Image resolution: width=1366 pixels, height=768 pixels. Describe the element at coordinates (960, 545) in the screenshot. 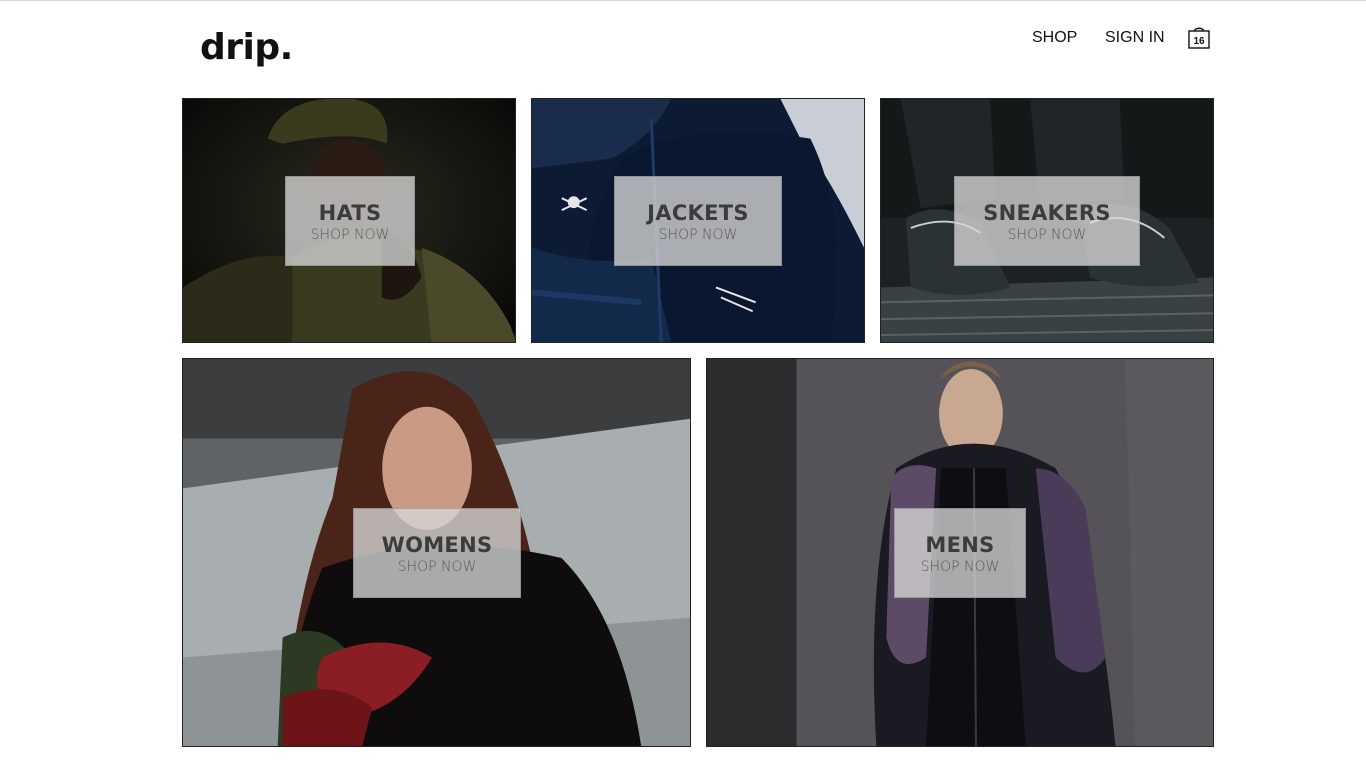

I see `mens-title: MENS` at that location.